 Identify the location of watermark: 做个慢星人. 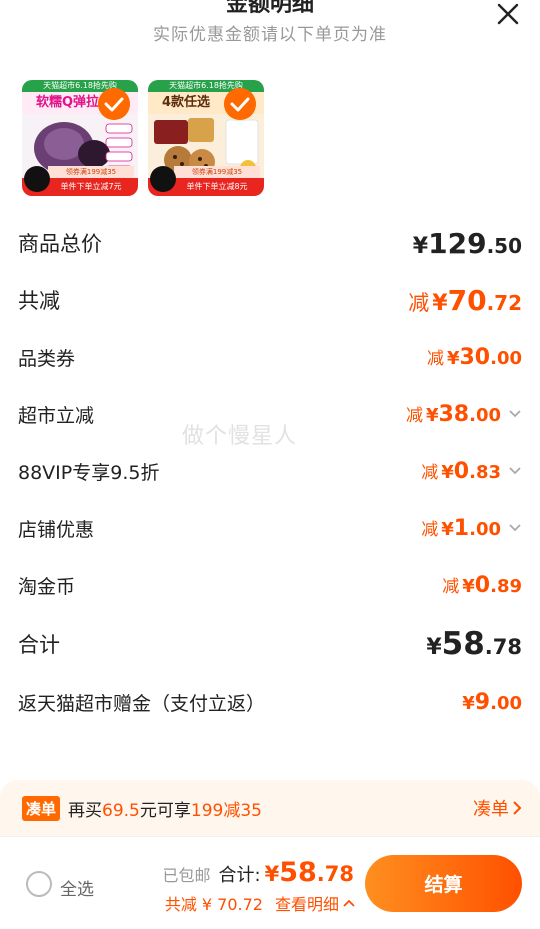
(240, 436).